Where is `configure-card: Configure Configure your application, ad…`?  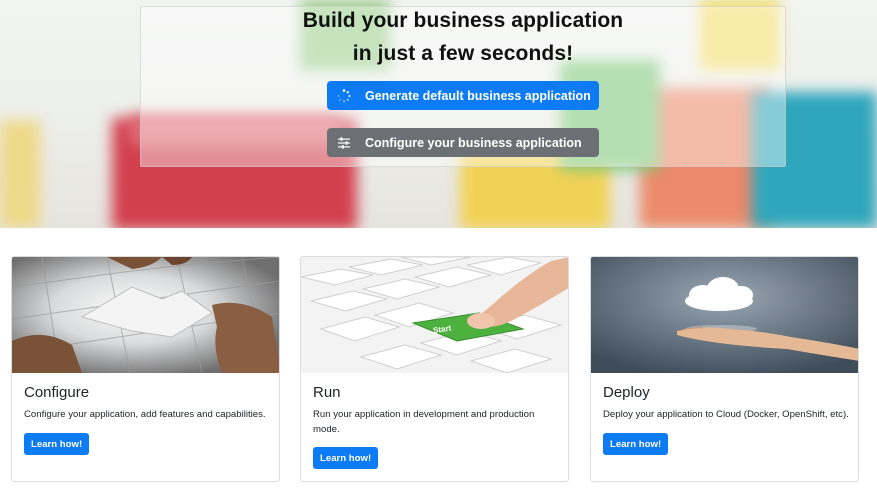
configure-card: Configure Configure your application, ad… is located at coordinates (145, 369).